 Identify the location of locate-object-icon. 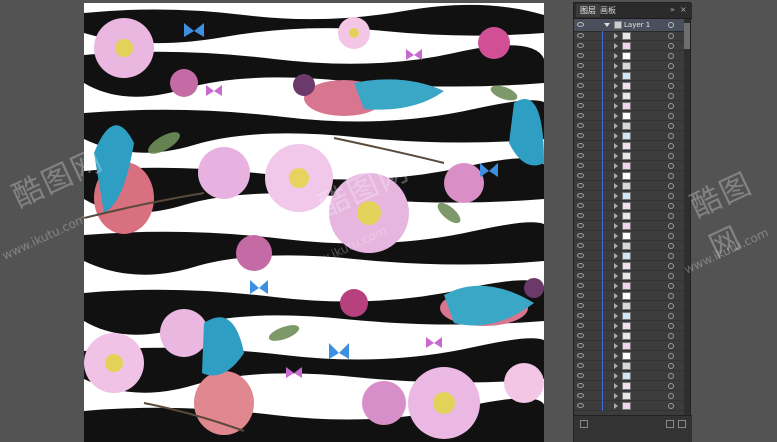
(584, 424).